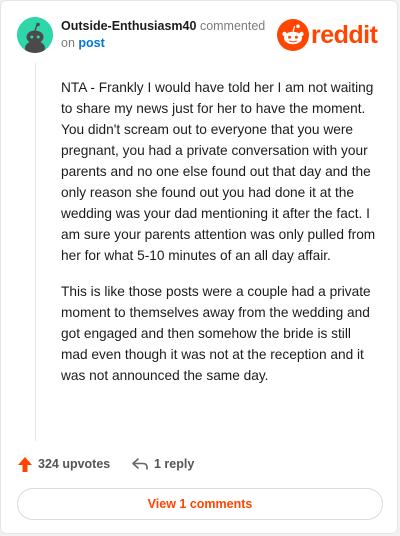 Image resolution: width=400 pixels, height=536 pixels. Describe the element at coordinates (232, 26) in the screenshot. I see `comment-action-text: commented` at that location.